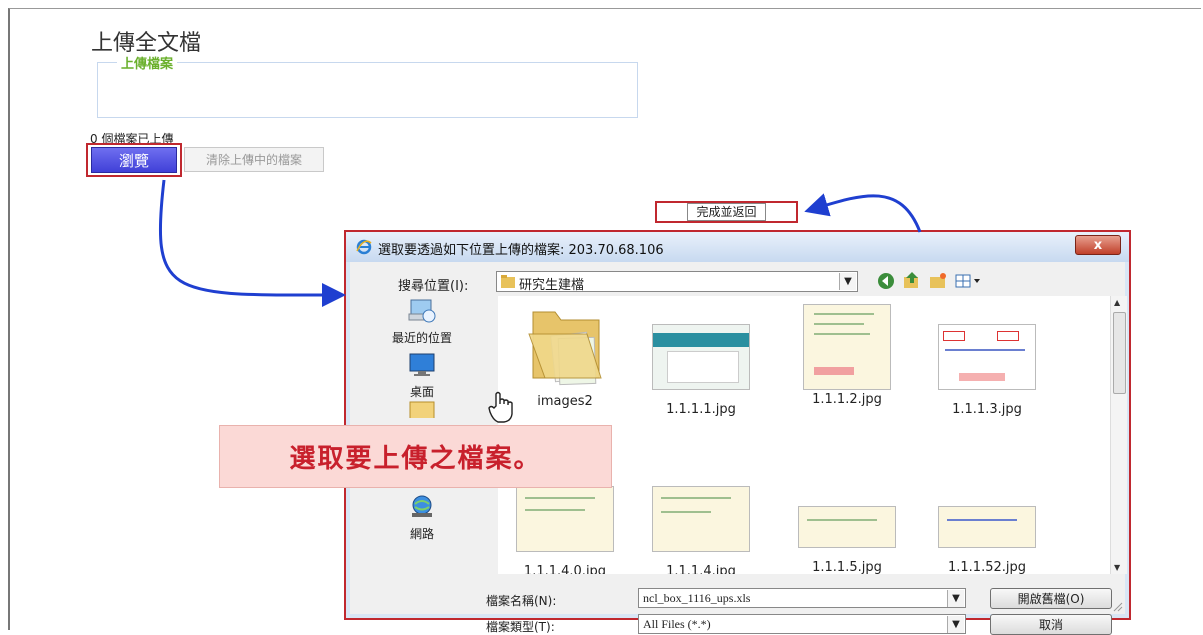  I want to click on browse-highlight: 瀏覽, so click(134, 160).